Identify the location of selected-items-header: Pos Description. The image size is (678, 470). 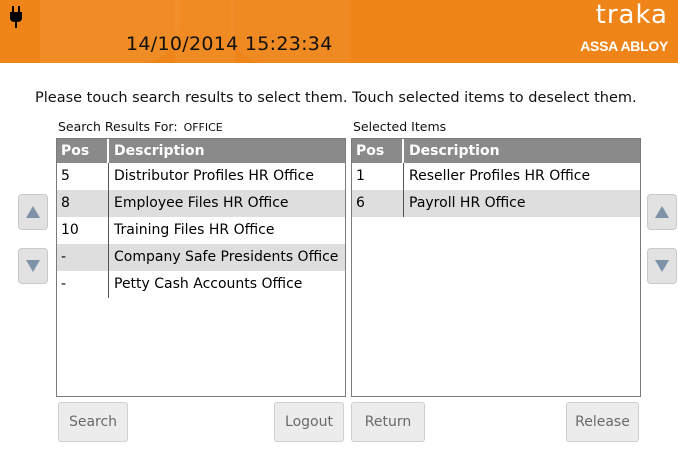
(496, 151).